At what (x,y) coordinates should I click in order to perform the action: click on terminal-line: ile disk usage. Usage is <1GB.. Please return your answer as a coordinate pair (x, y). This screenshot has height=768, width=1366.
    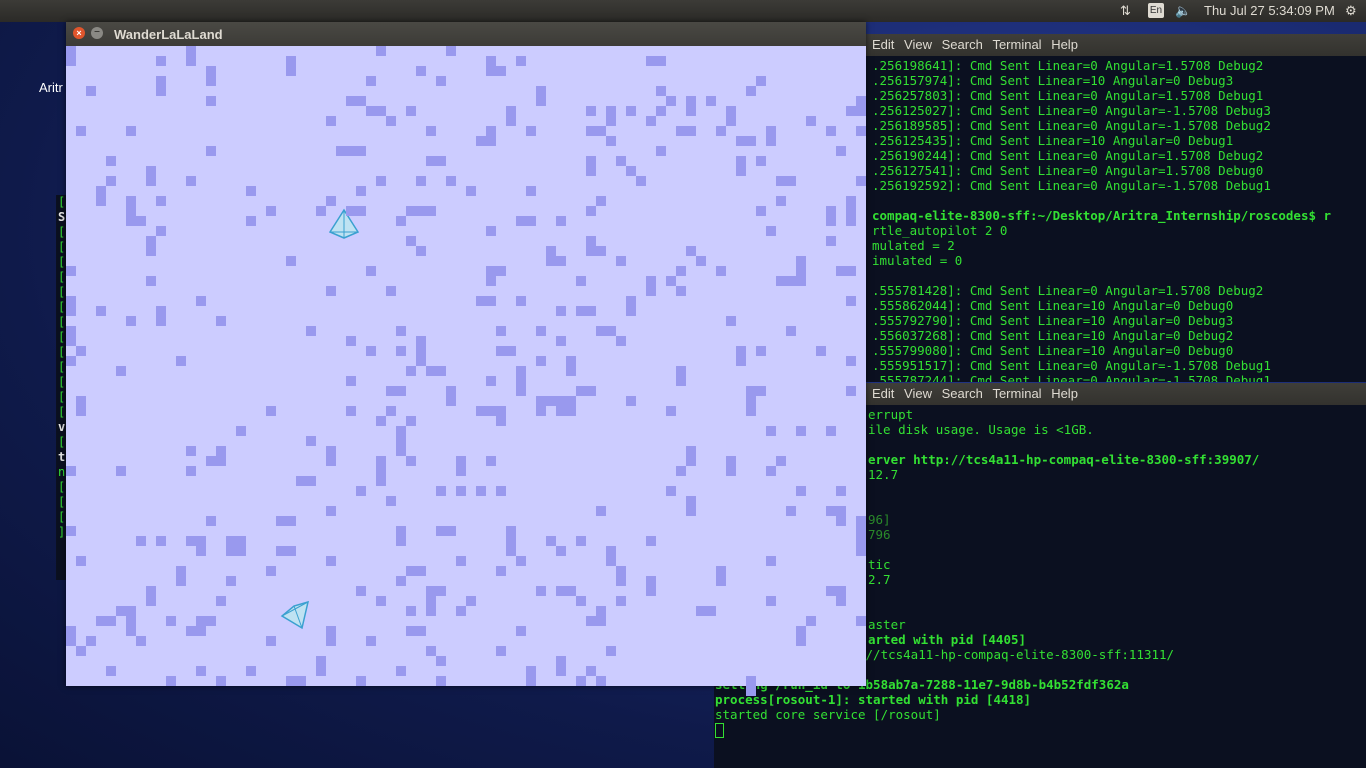
    Looking at the image, I should click on (981, 429).